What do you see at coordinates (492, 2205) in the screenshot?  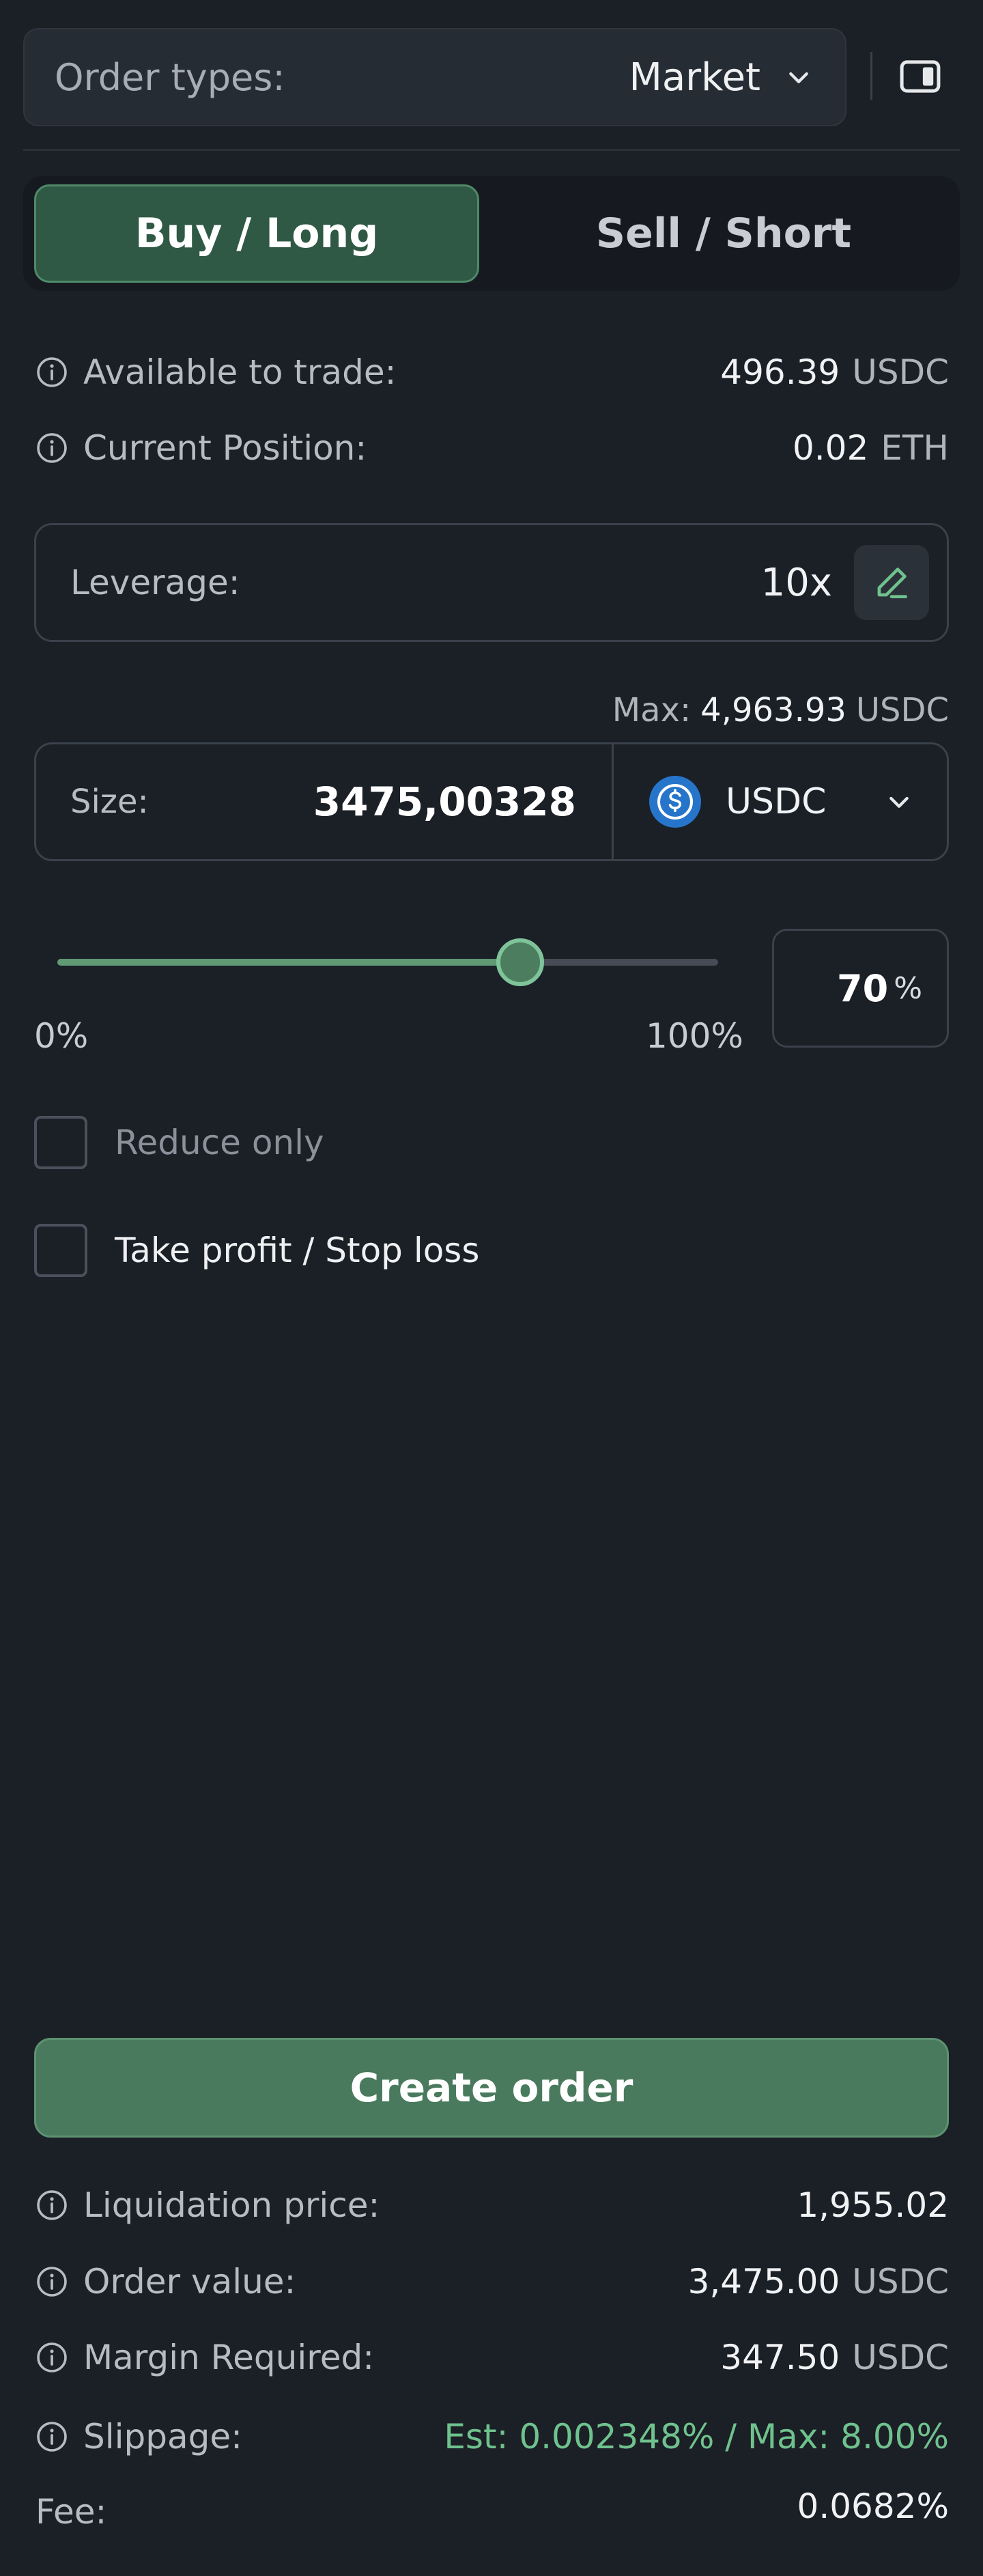 I see `liquidation-row: Liquidation price: 1,955.02` at bounding box center [492, 2205].